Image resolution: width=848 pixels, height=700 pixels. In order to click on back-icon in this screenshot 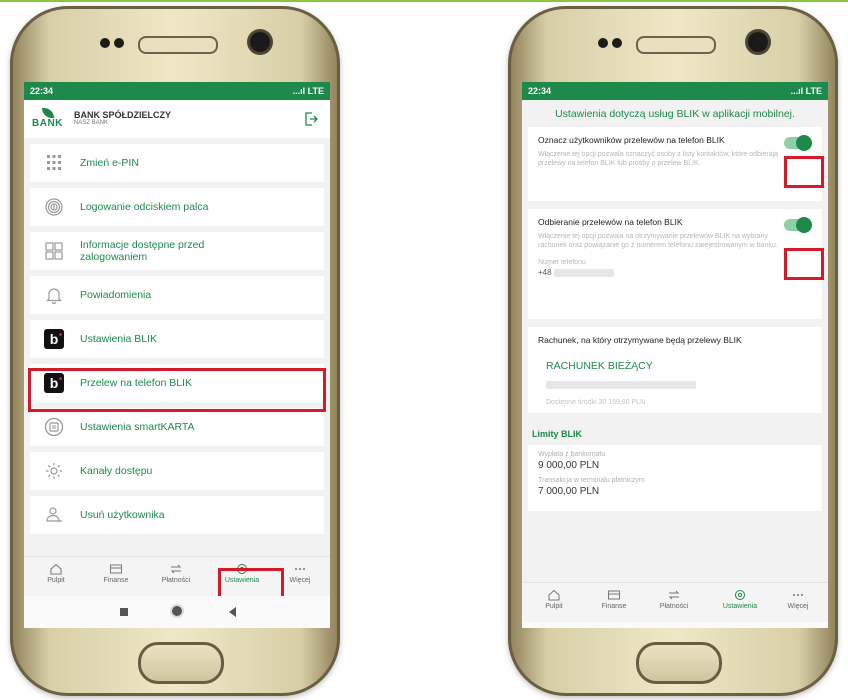, I will do `click(232, 612)`.